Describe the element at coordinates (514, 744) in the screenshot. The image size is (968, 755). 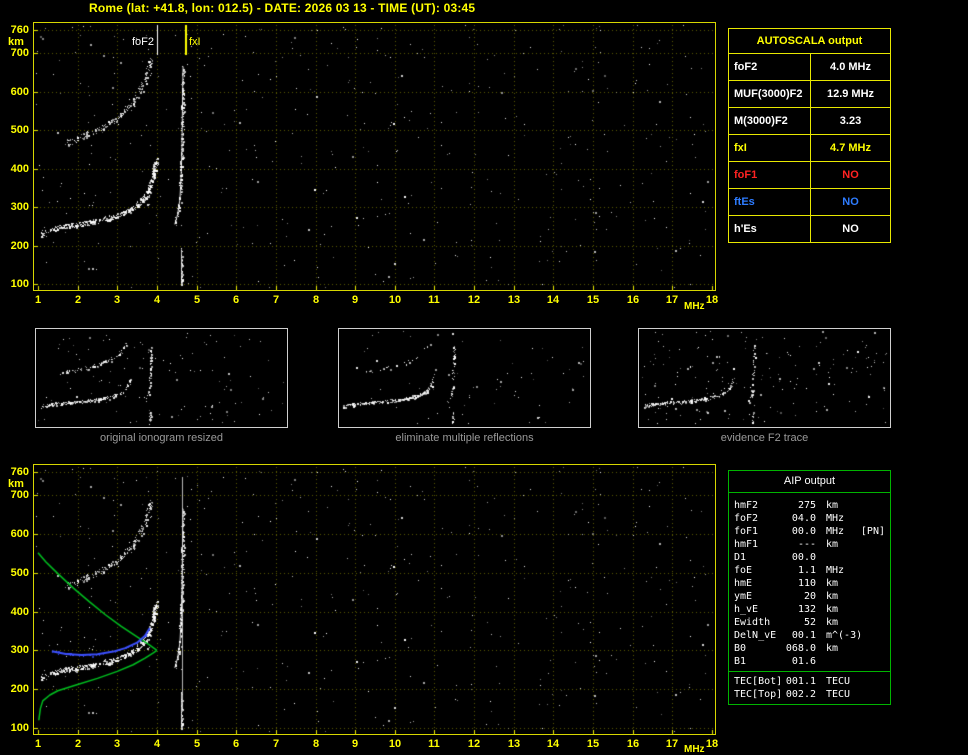
I see `bottom-x-tick-label-13: 13` at that location.